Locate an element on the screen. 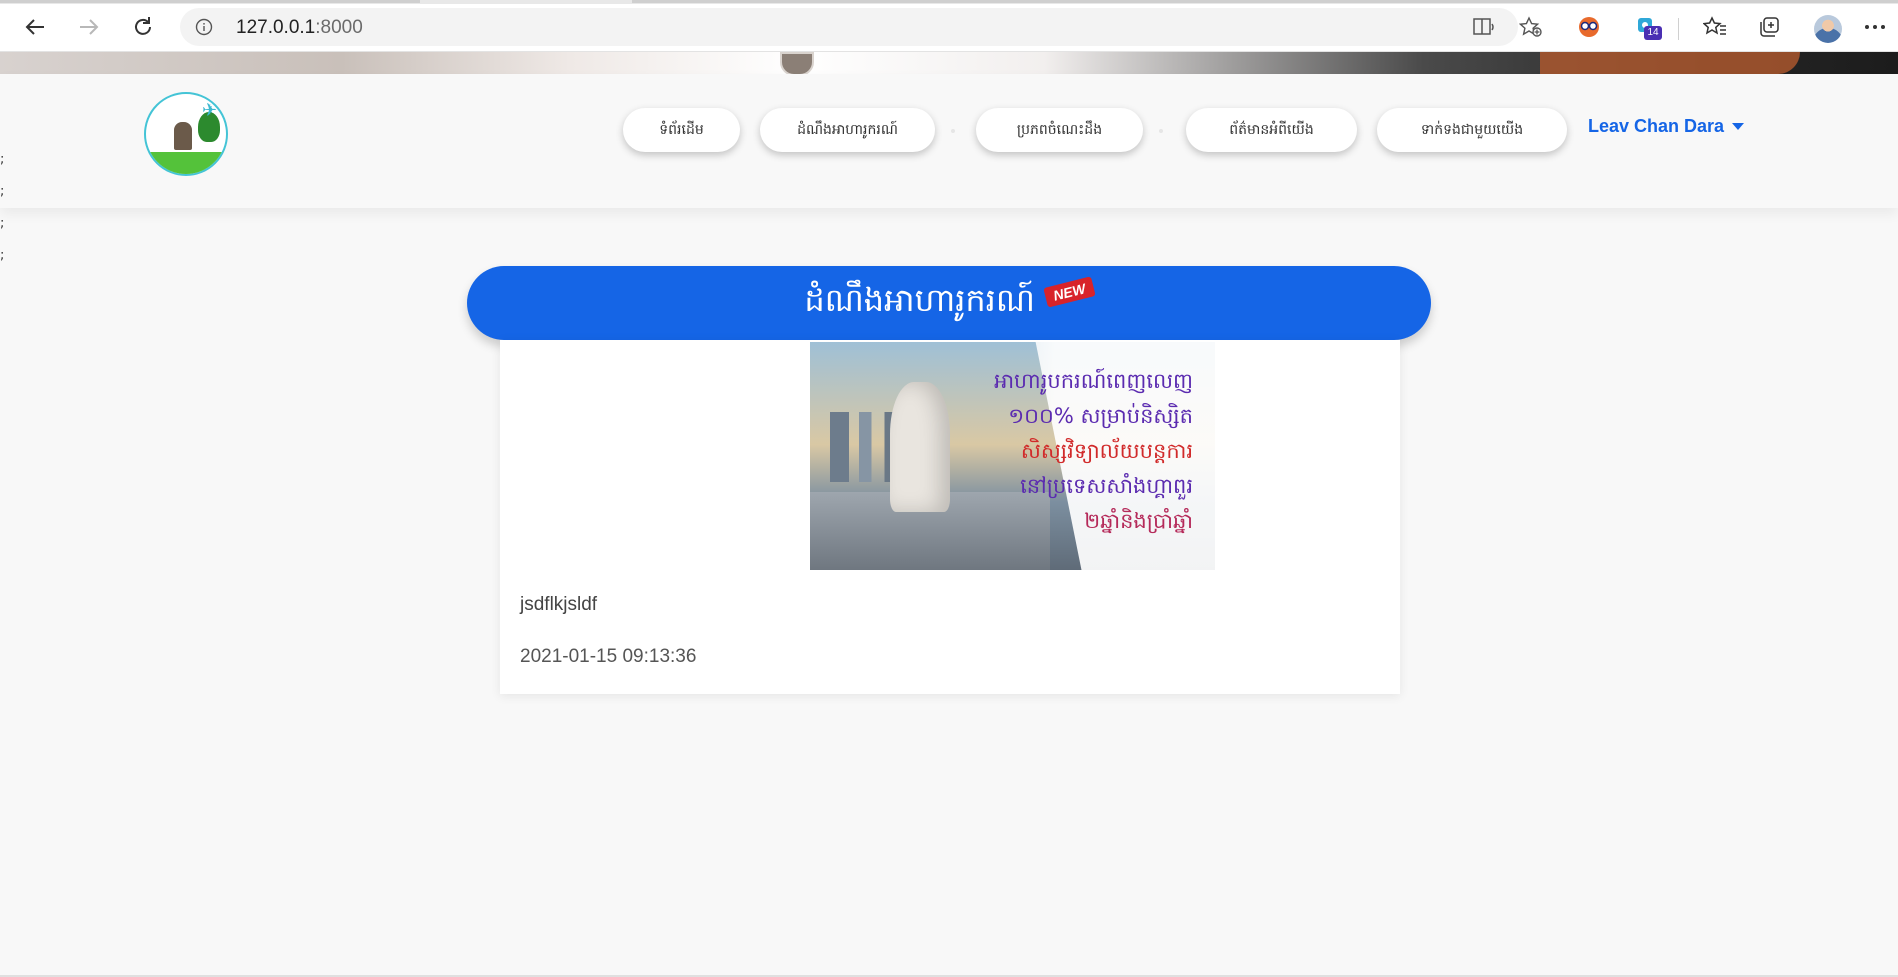 The width and height of the screenshot is (1898, 977). nav-about-label: ព័ត៌មានអំពីយើង is located at coordinates (1271, 129).